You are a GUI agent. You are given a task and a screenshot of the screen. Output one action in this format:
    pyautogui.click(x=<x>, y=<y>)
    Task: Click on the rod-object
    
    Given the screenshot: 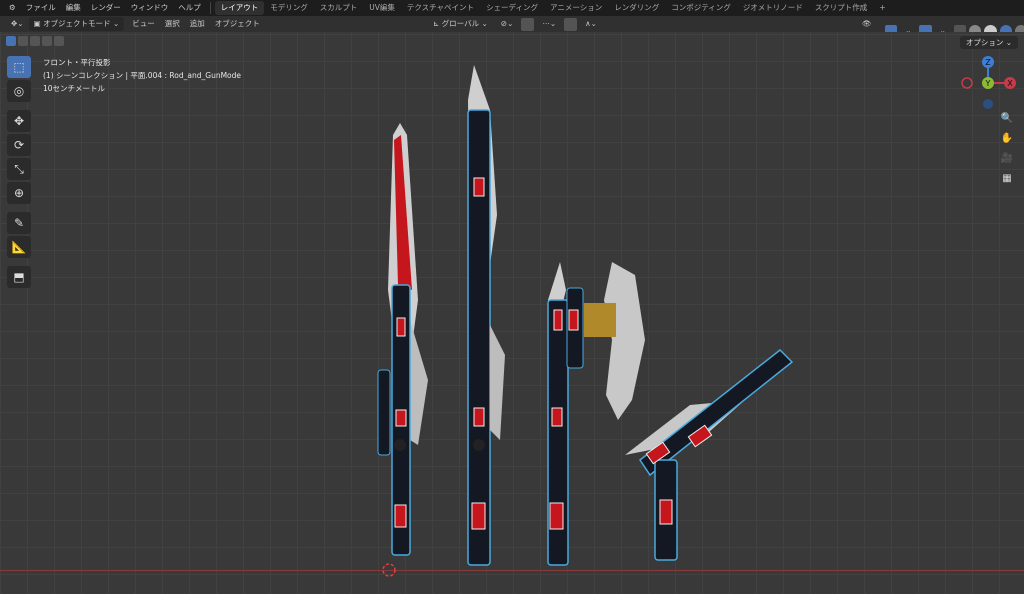 What is the action you would take?
    pyautogui.click(x=486, y=315)
    